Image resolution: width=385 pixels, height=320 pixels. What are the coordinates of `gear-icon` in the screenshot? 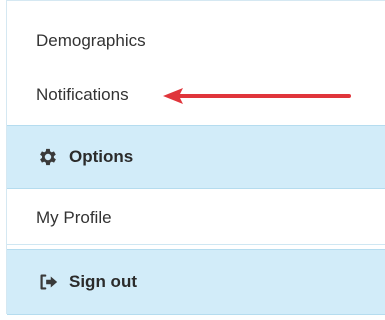 It's located at (48, 157).